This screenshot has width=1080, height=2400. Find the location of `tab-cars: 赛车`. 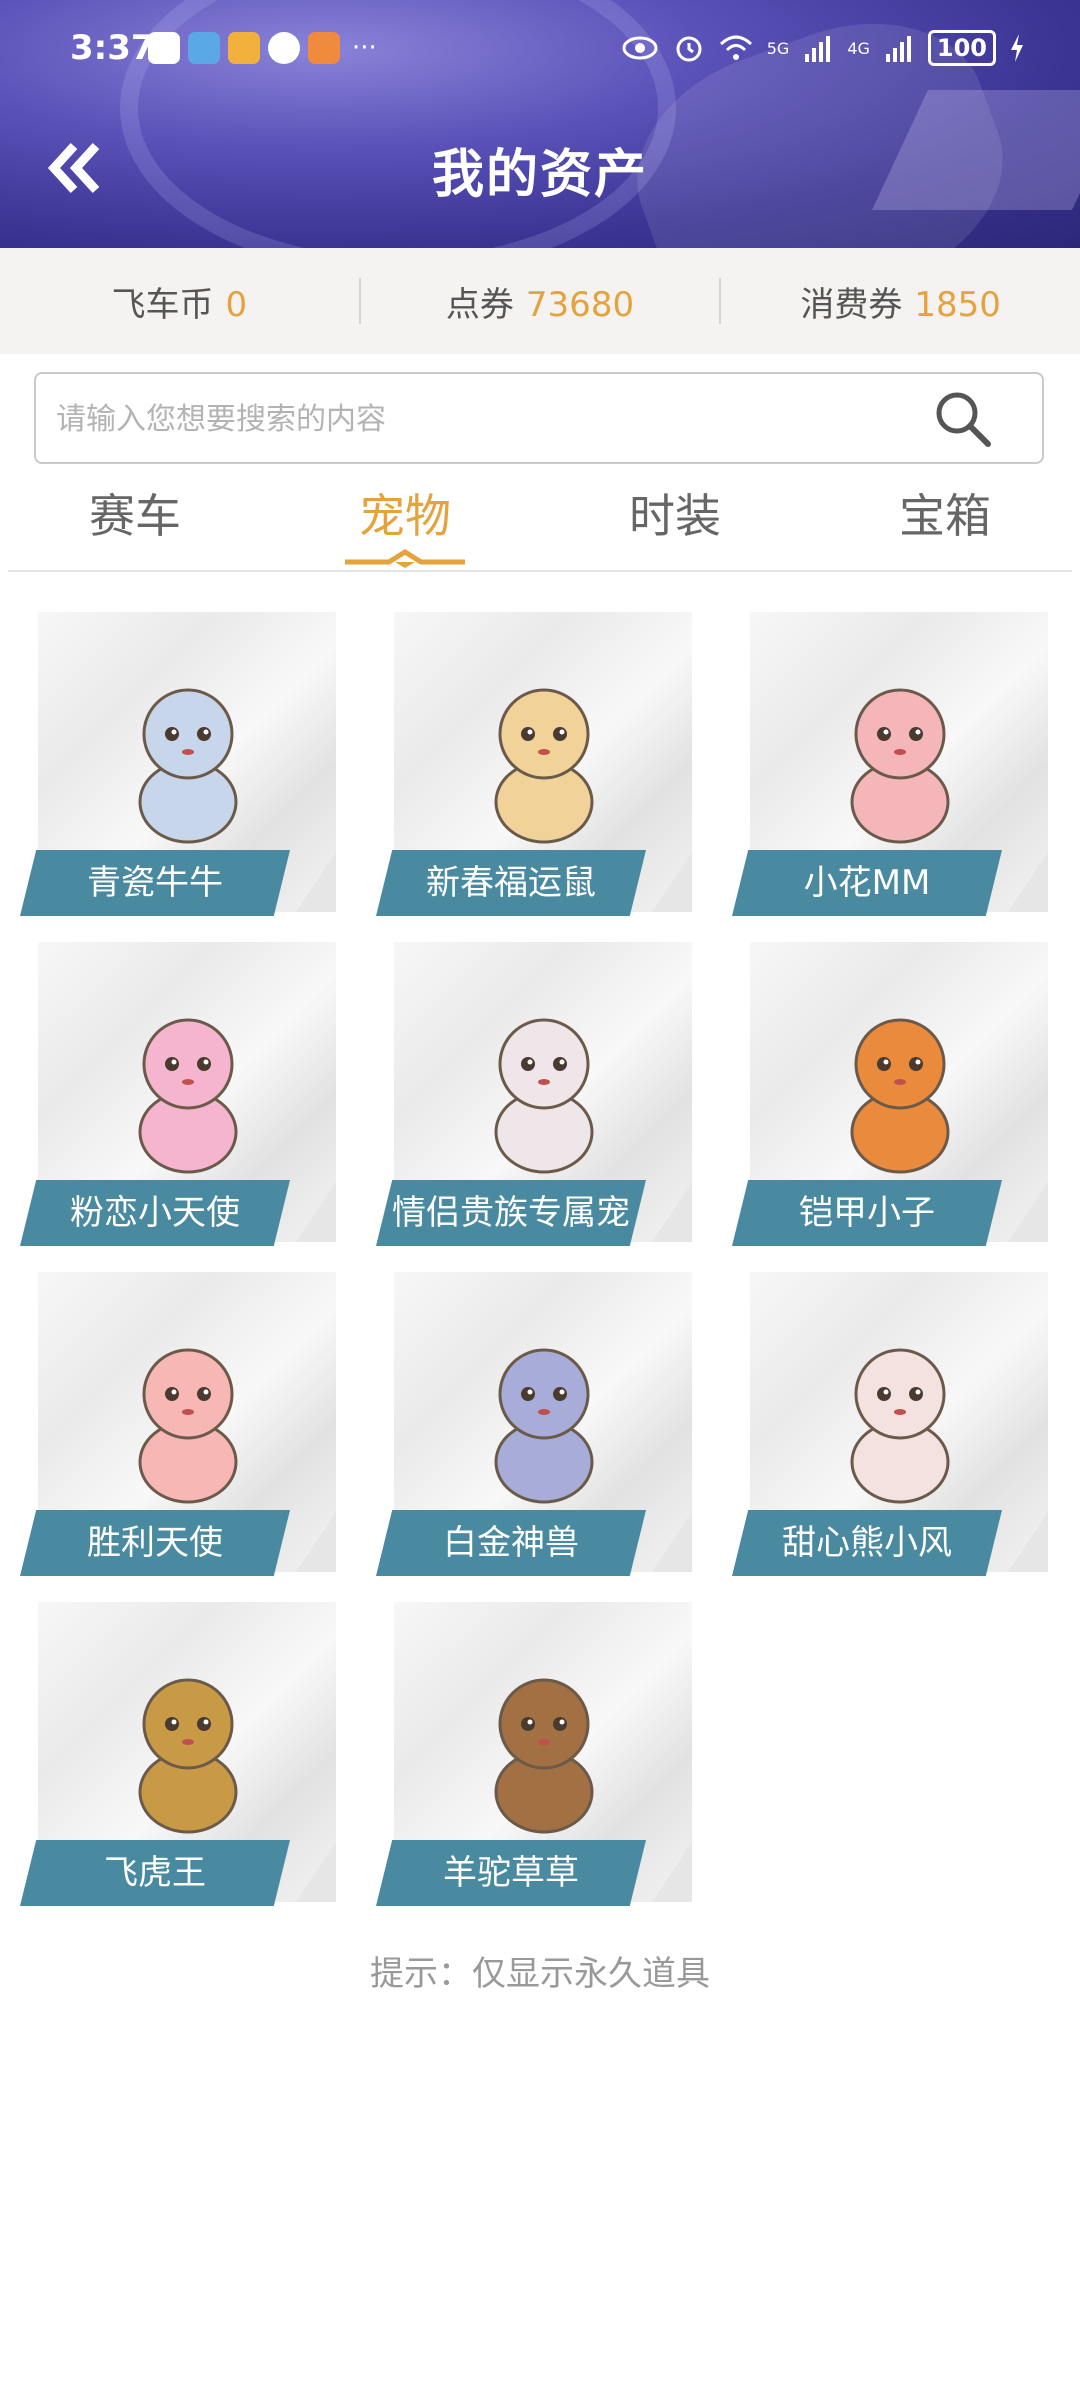

tab-cars: 赛车 is located at coordinates (135, 523).